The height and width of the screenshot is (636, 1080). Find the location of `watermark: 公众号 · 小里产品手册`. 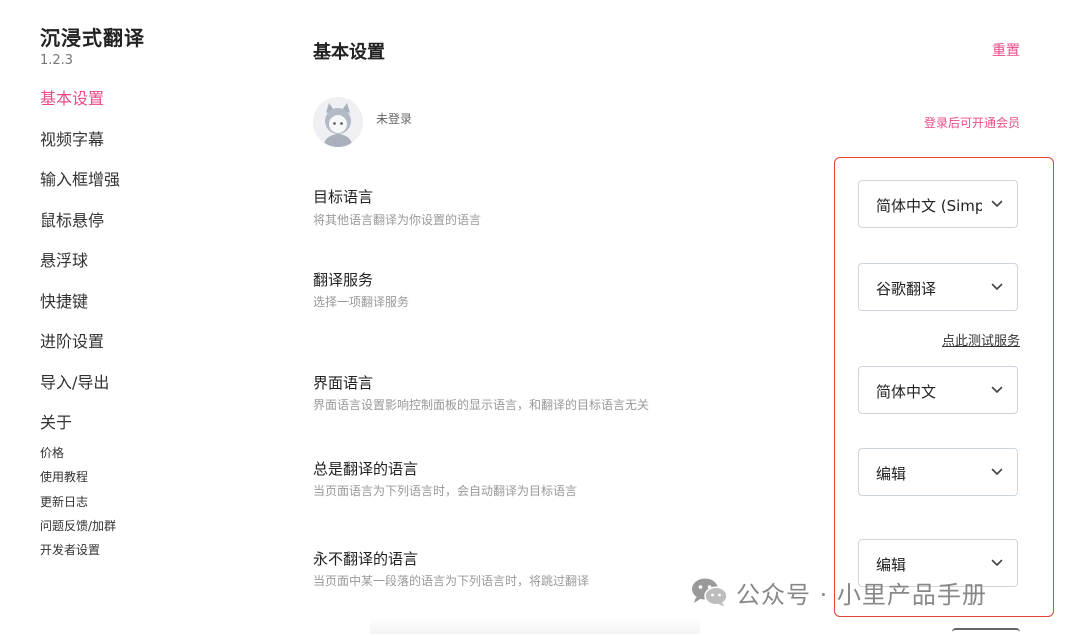

watermark: 公众号 · 小里产品手册 is located at coordinates (838, 592).